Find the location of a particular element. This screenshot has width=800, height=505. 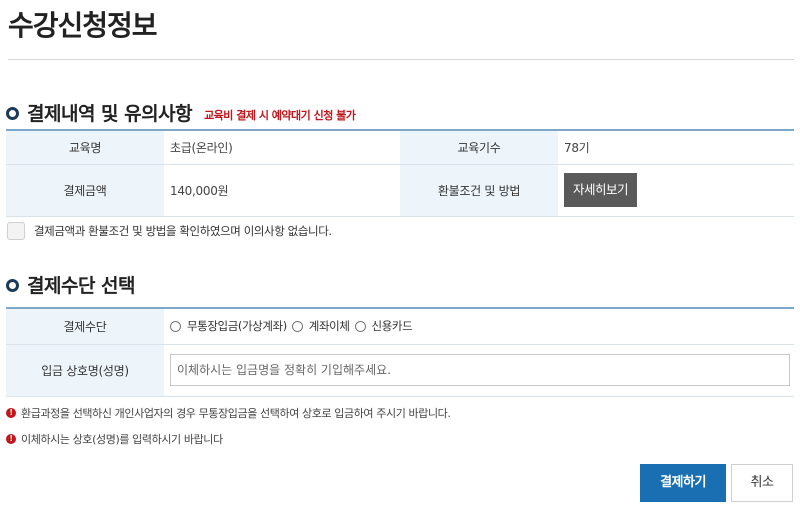

agree-checkbox is located at coordinates (16, 231).